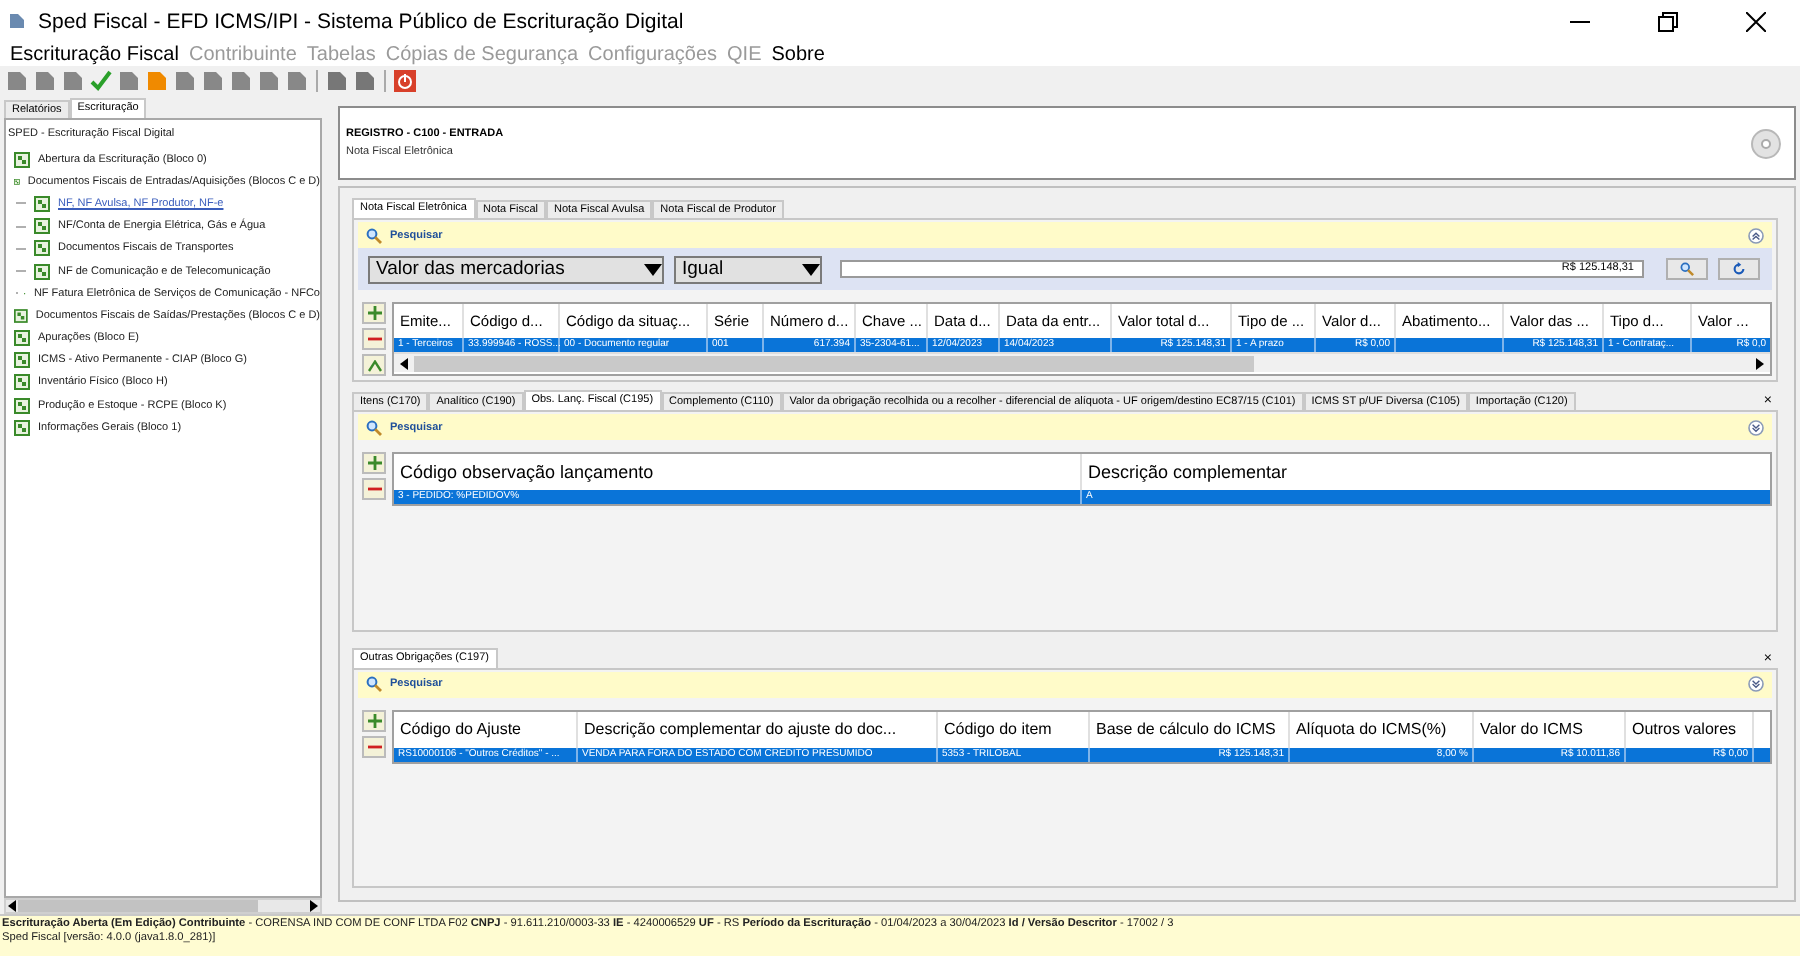 The image size is (1800, 956). I want to click on check-icon, so click(101, 81).